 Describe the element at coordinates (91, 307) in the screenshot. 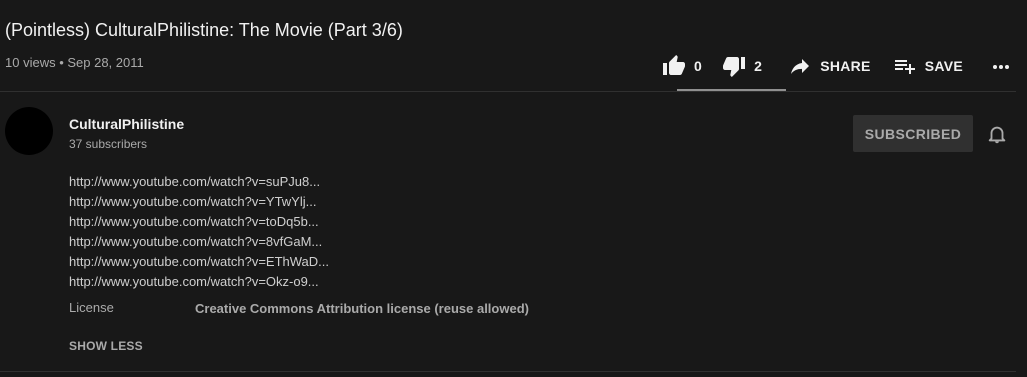

I see `license-label: License` at that location.